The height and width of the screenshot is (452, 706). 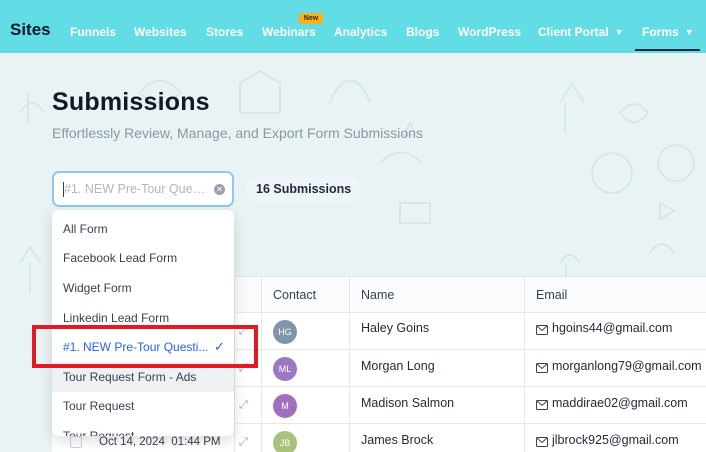 What do you see at coordinates (620, 403) in the screenshot?
I see `contact-email: maddirae02@gmail.com` at bounding box center [620, 403].